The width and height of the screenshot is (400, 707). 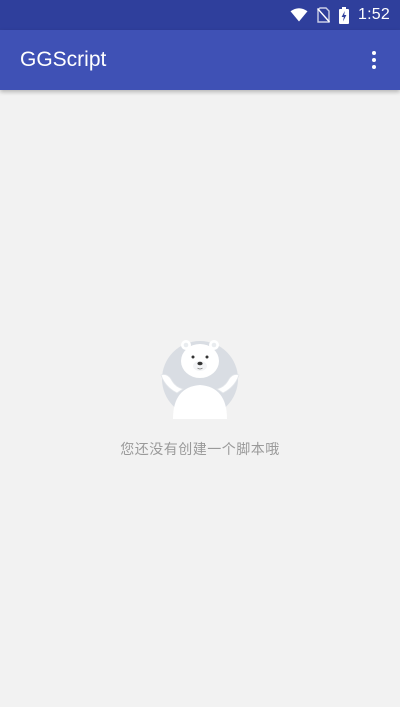 I want to click on status-time: 1:52, so click(x=374, y=14).